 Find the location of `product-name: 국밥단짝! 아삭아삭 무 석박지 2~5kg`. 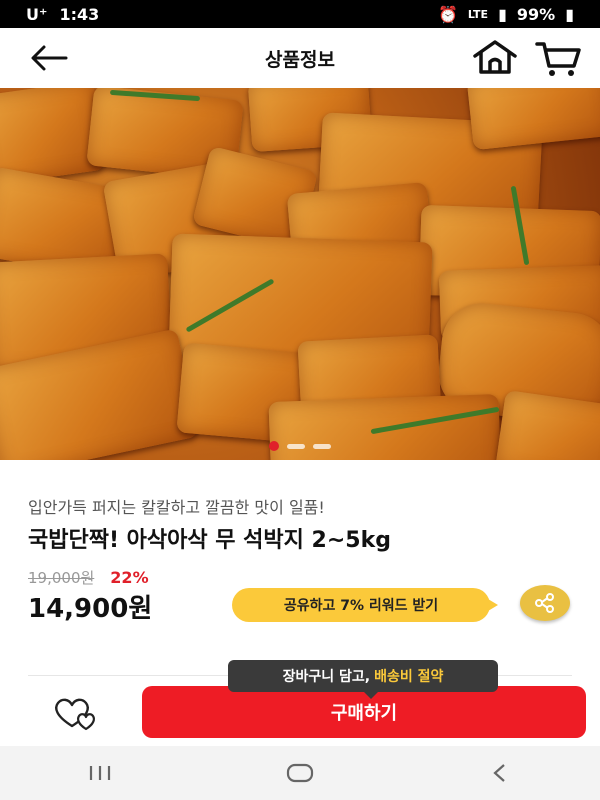

product-name: 국밥단짝! 아삭아삭 무 석박지 2~5kg is located at coordinates (209, 540).